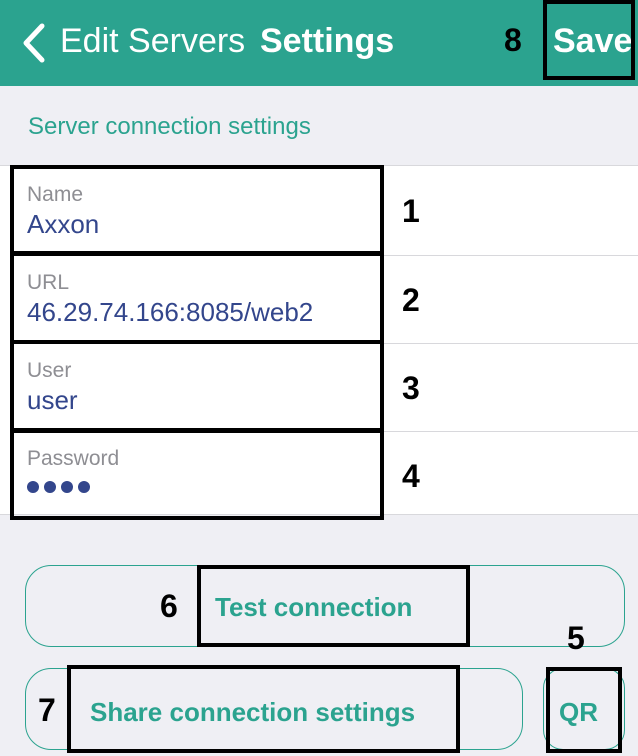 The image size is (638, 756). Describe the element at coordinates (411, 300) in the screenshot. I see `callout-number-2: 2` at that location.